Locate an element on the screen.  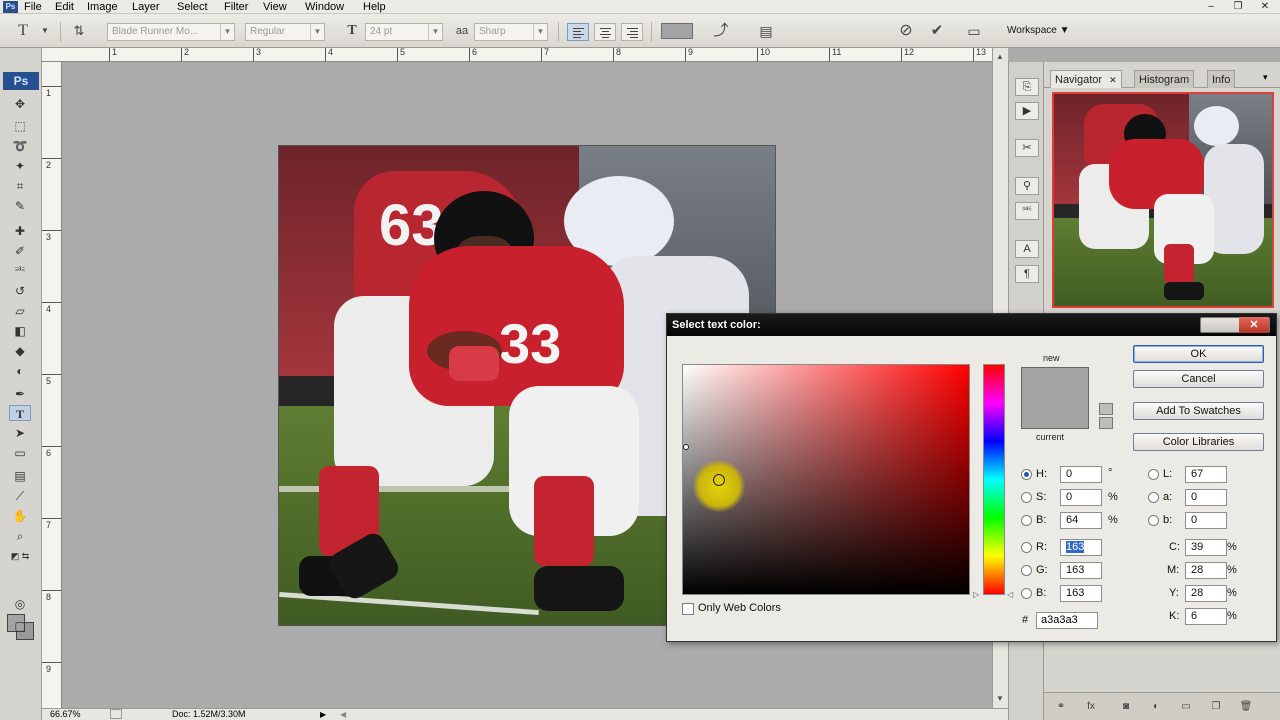
hue-radio is located at coordinates (1026, 474).